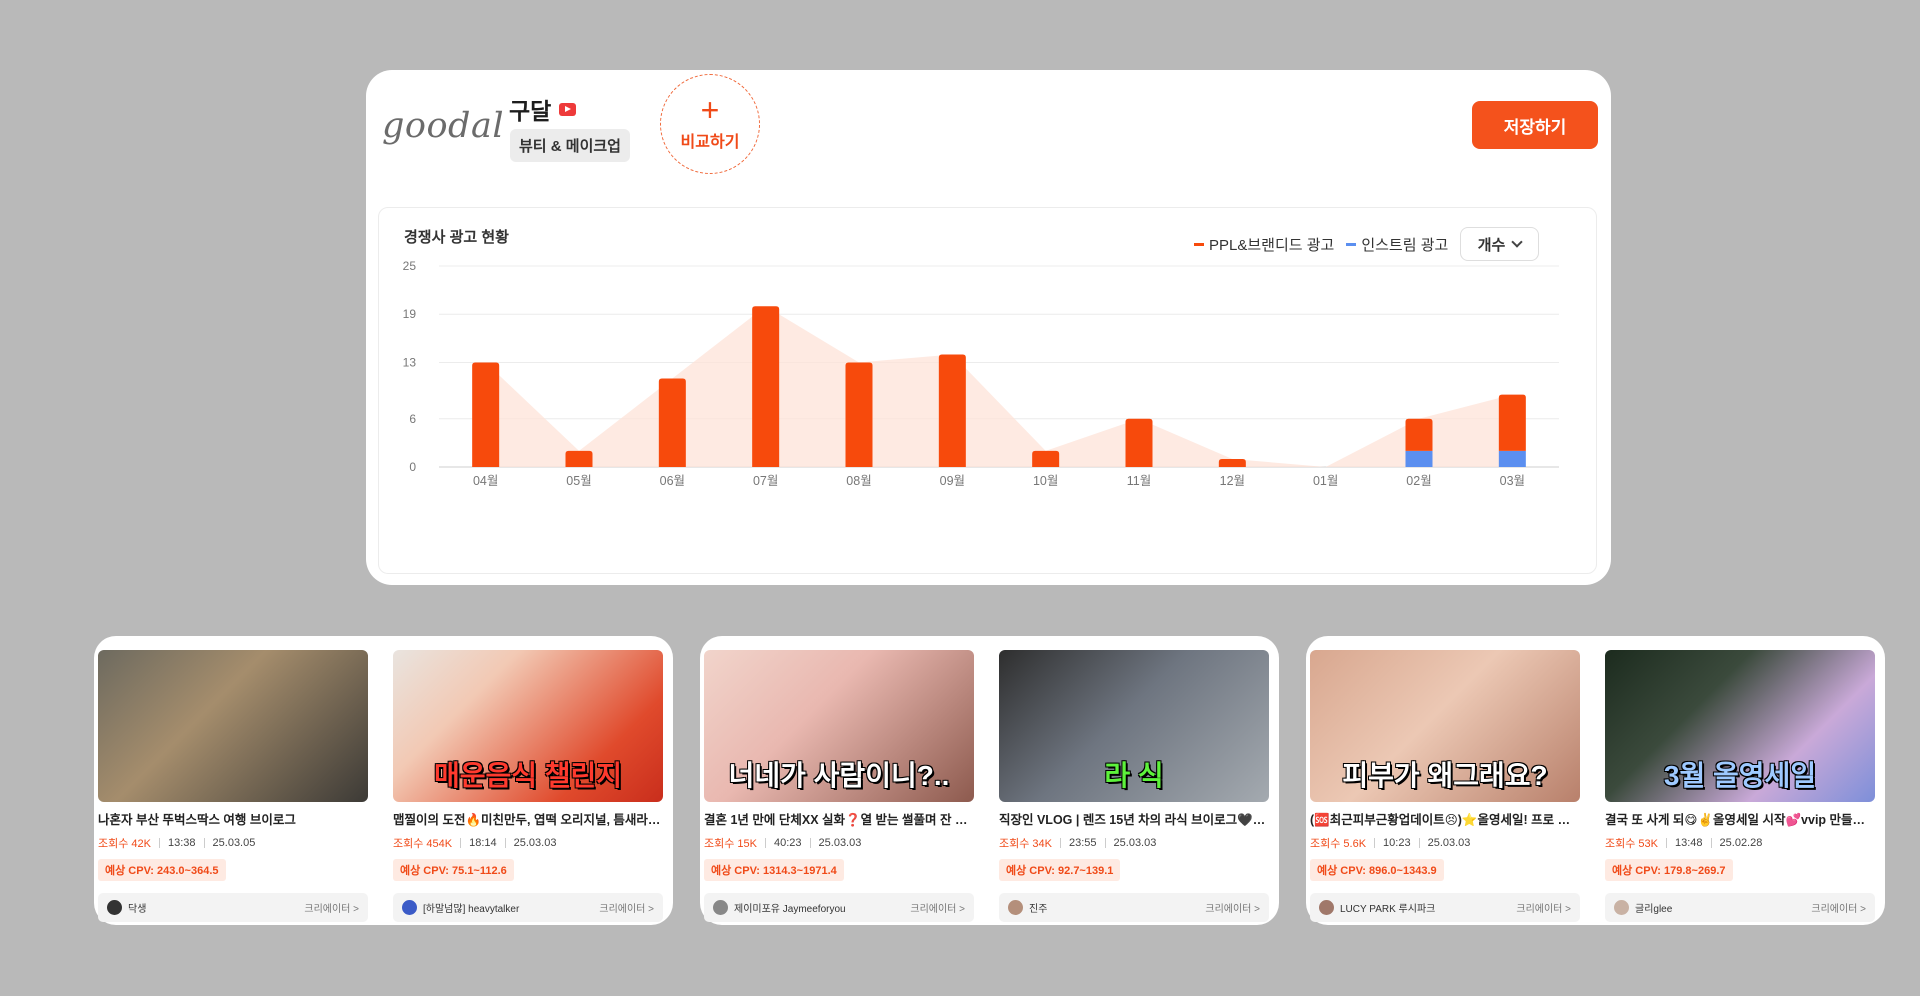  What do you see at coordinates (412, 419) in the screenshot?
I see `y-tick-label: 6` at bounding box center [412, 419].